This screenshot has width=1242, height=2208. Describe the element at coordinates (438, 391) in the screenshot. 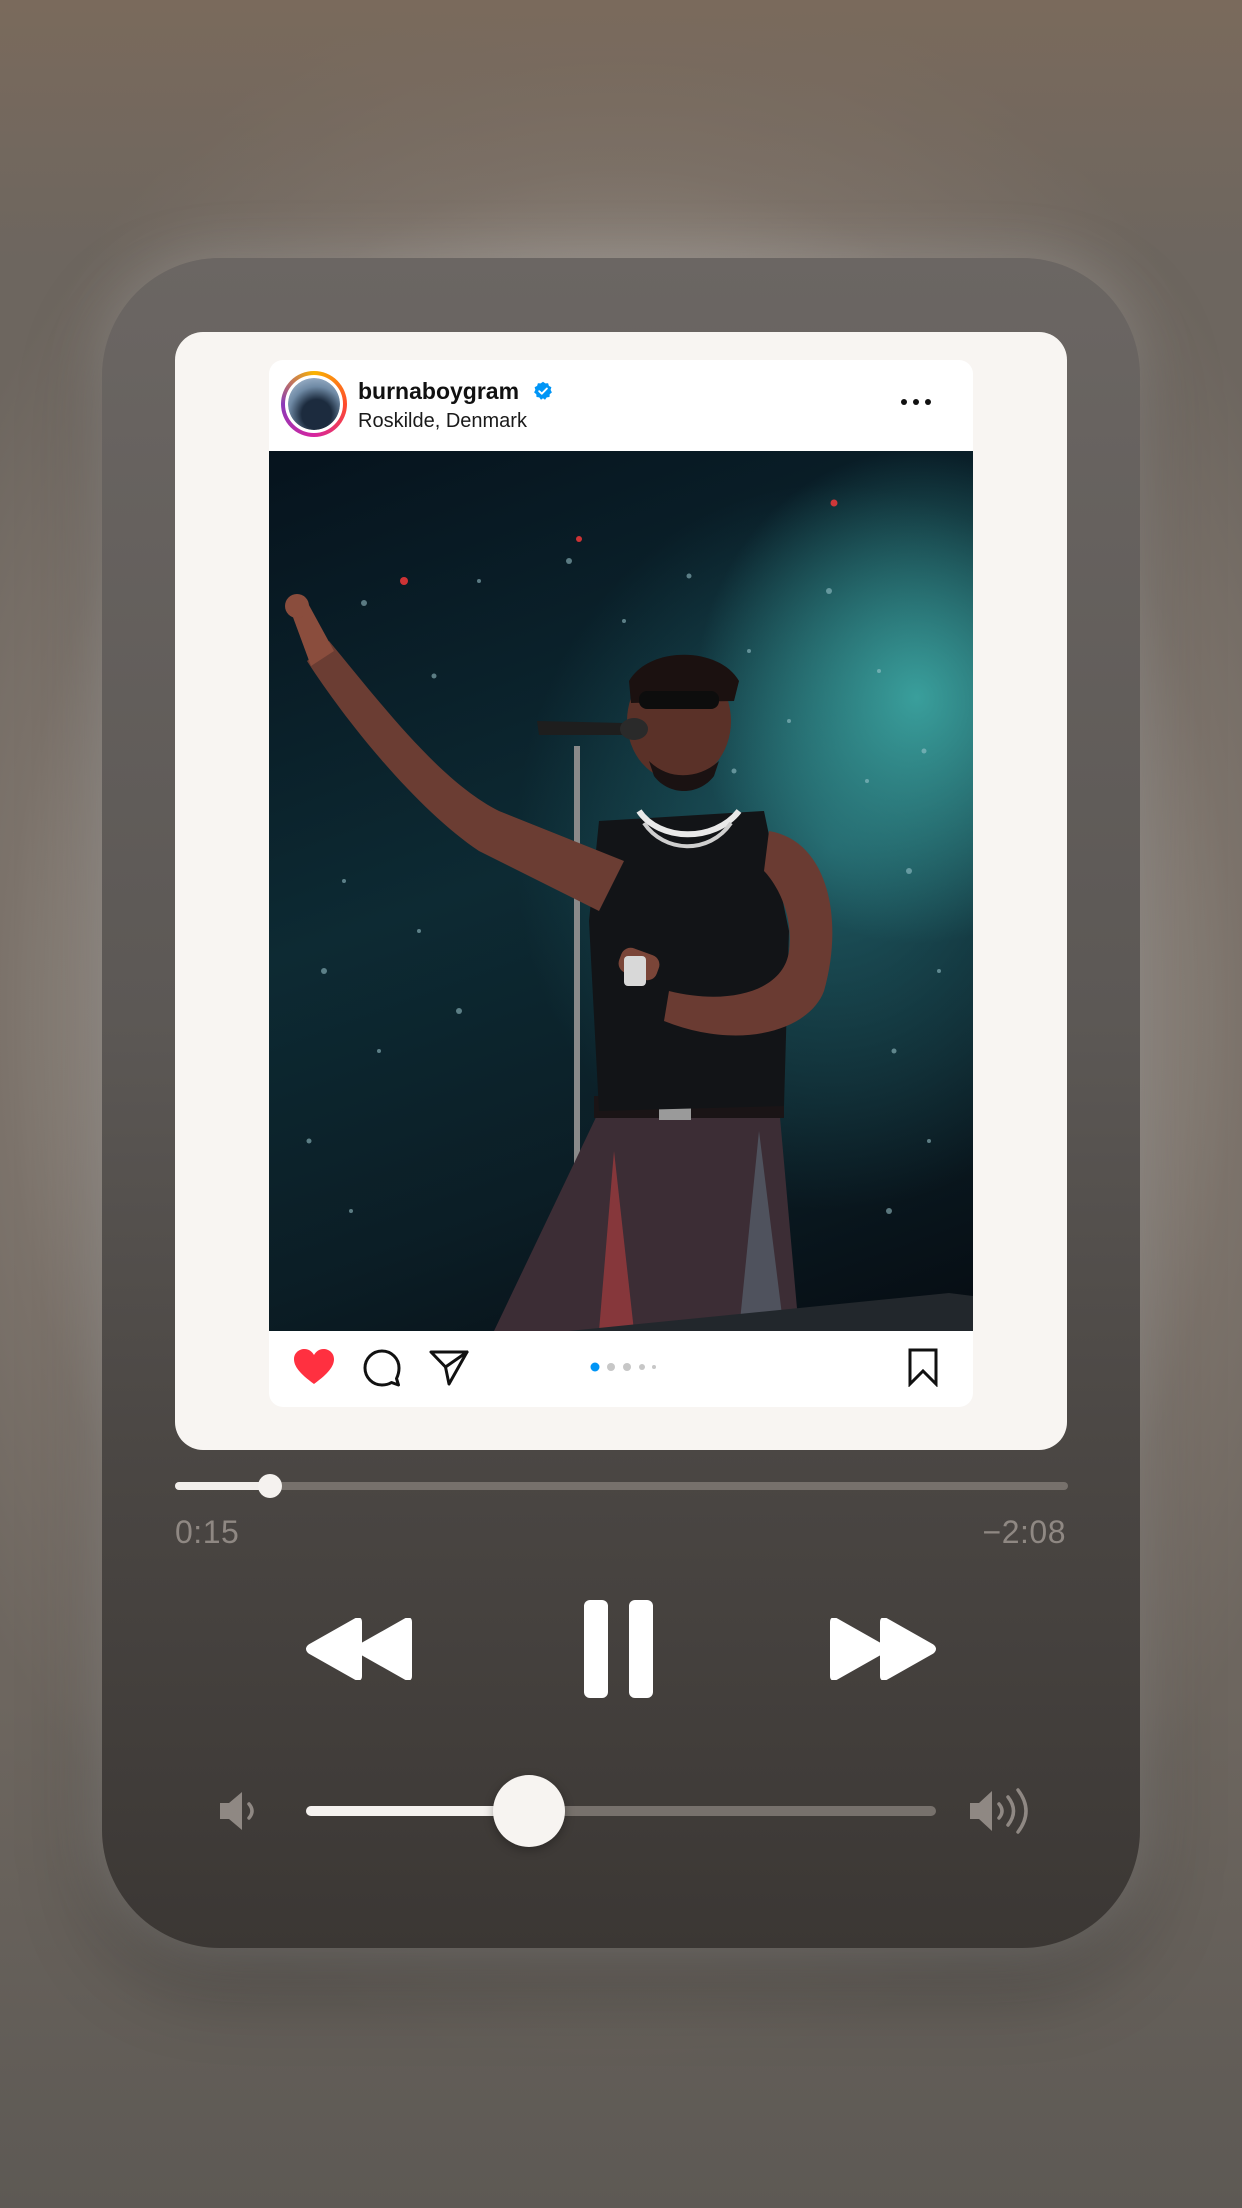

I see `username: burnaboygram` at that location.